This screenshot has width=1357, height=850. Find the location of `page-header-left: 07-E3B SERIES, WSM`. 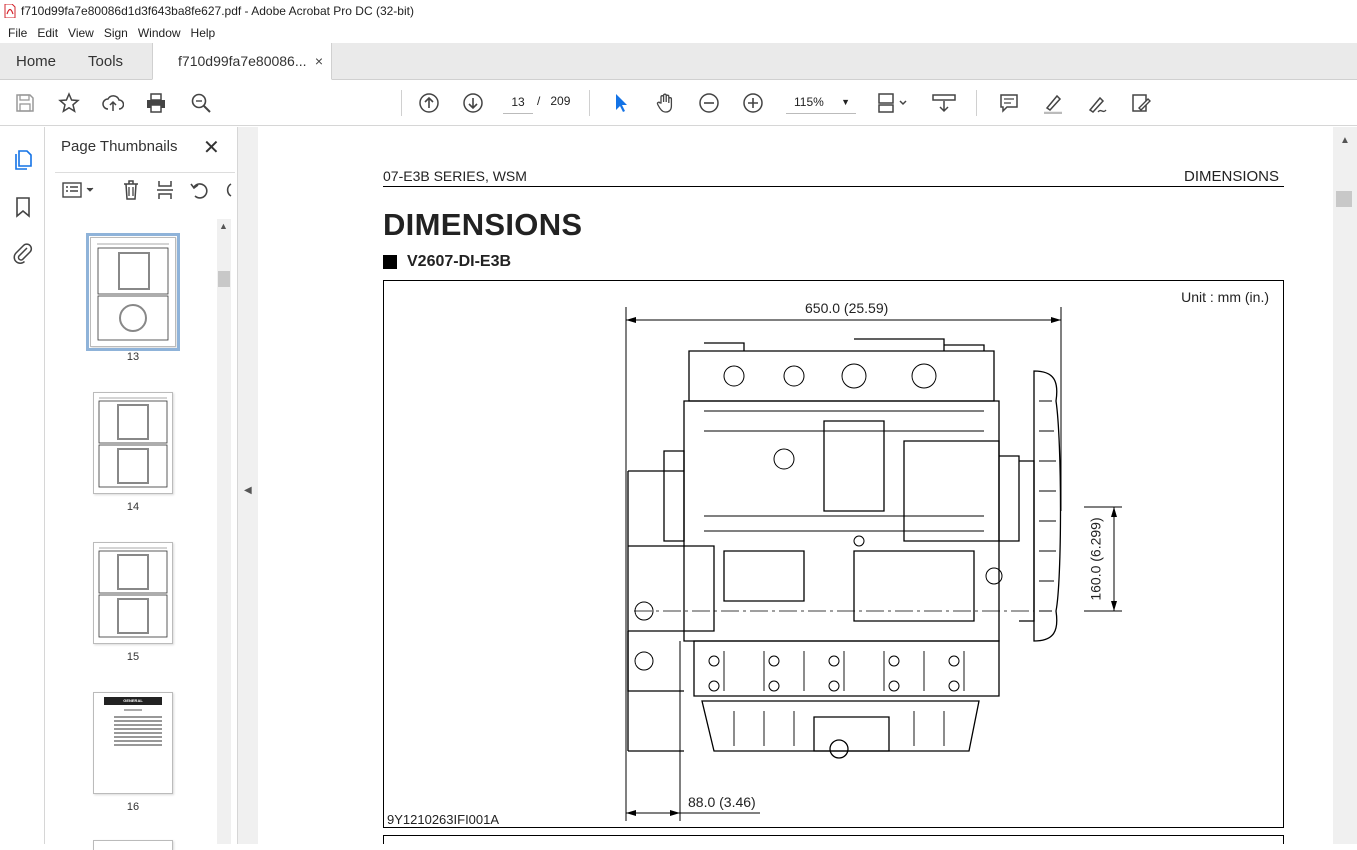

page-header-left: 07-E3B SERIES, WSM is located at coordinates (455, 176).